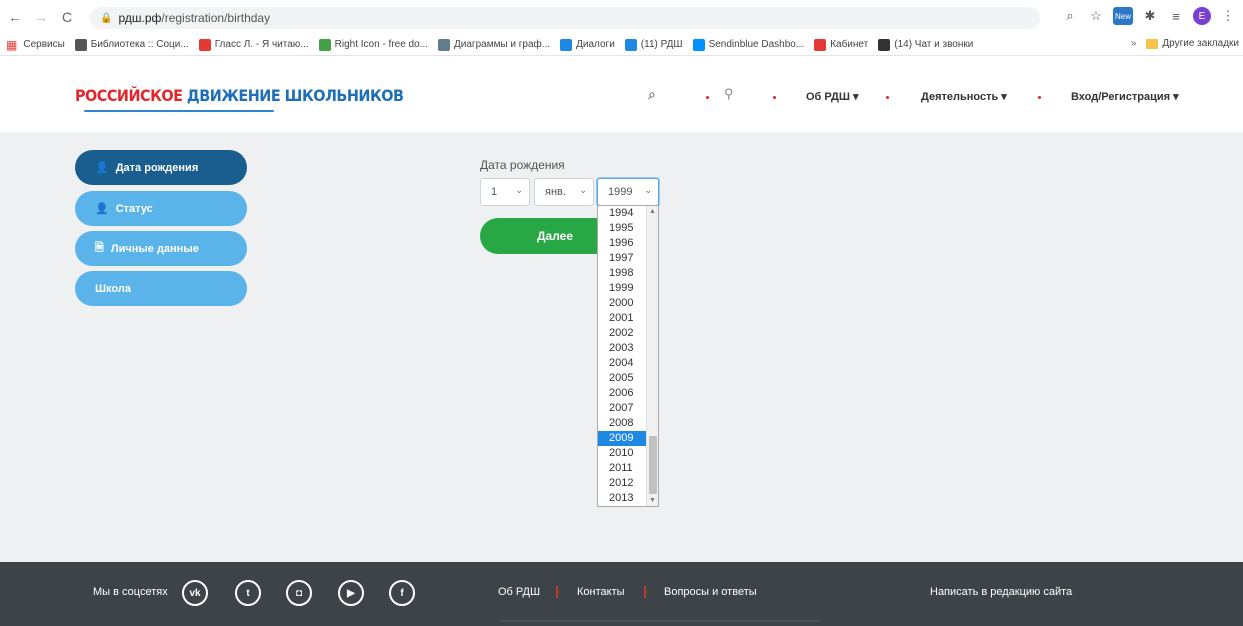  Describe the element at coordinates (729, 94) in the screenshot. I see `accessibility-icon: ⚲` at that location.